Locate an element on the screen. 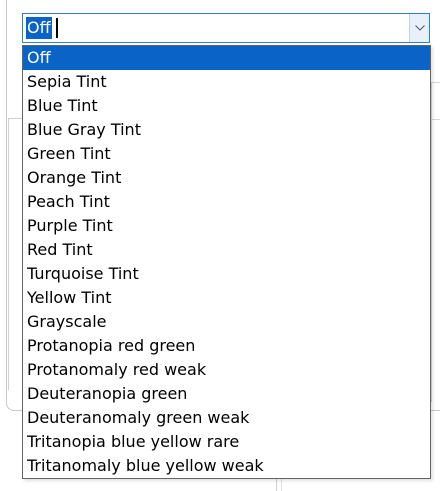 This screenshot has height=491, width=440. dropdown-option: Tritanopia blue yellow rare is located at coordinates (226, 442).